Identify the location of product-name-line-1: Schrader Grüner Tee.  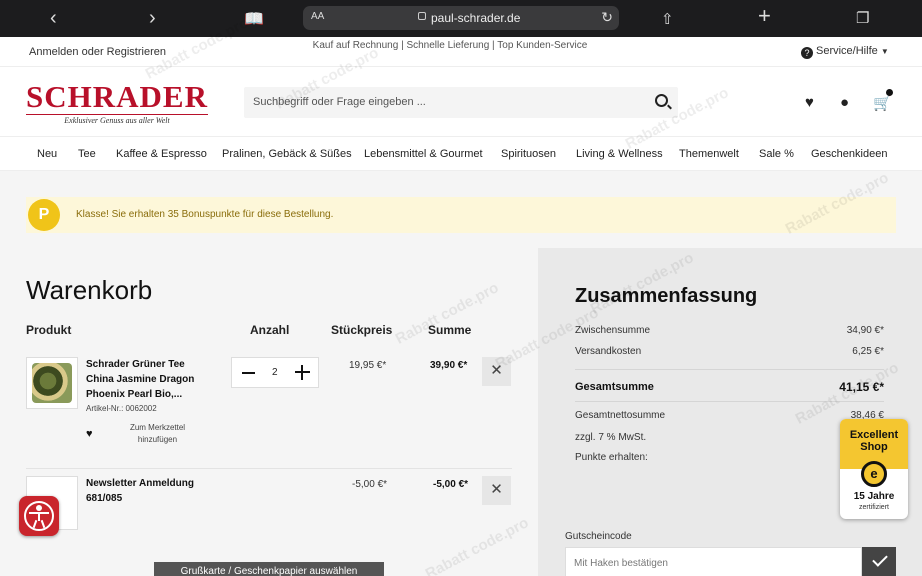
(135, 364).